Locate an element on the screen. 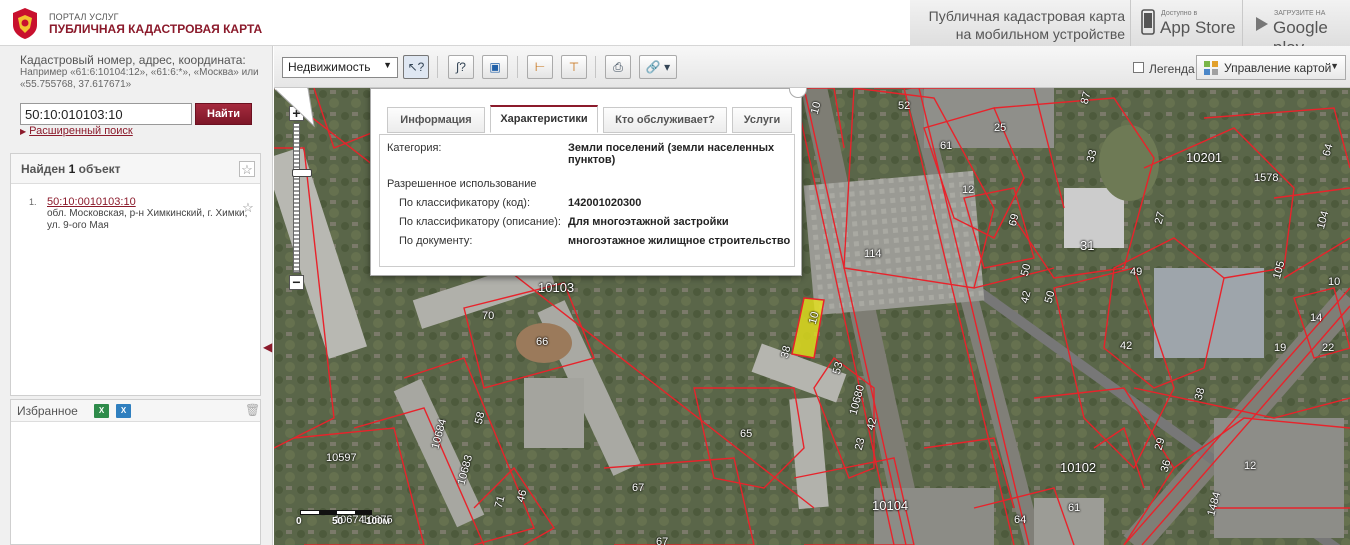 The height and width of the screenshot is (545, 1350). parcel-label: 10104 is located at coordinates (890, 505).